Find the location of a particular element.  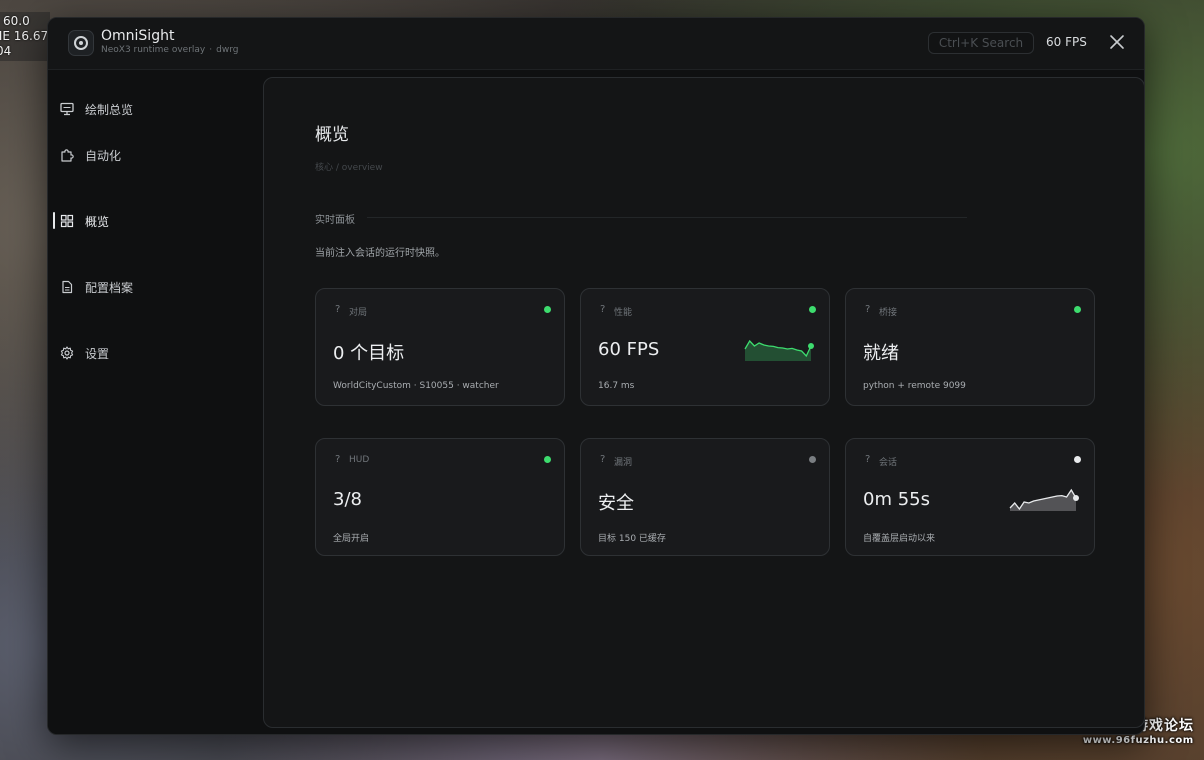

stat-card-hud: ? HUD 3/8 全局开启 is located at coordinates (440, 497).